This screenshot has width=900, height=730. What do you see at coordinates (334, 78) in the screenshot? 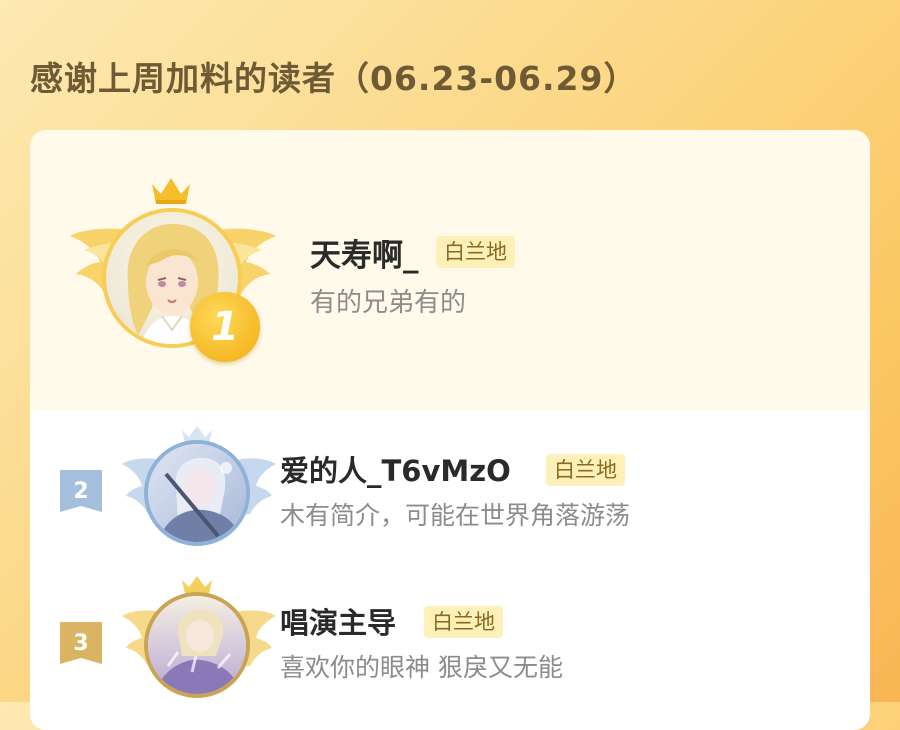
I see `page-title: 感谢上周加料的读者（06.23-06.29）` at bounding box center [334, 78].